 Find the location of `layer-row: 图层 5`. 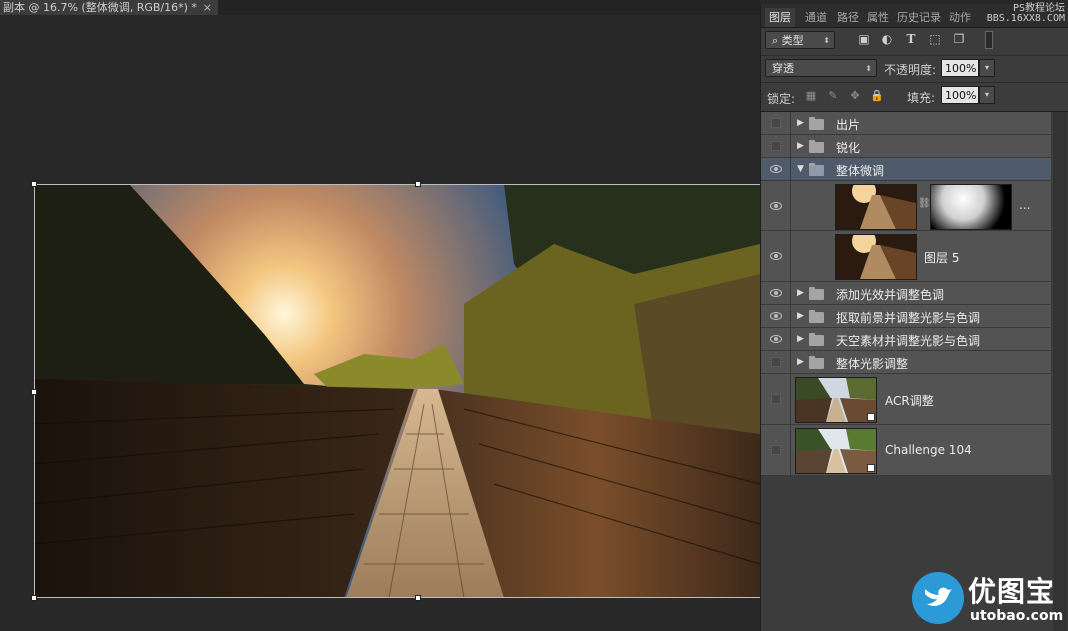

layer-row: 图层 5 is located at coordinates (906, 256).